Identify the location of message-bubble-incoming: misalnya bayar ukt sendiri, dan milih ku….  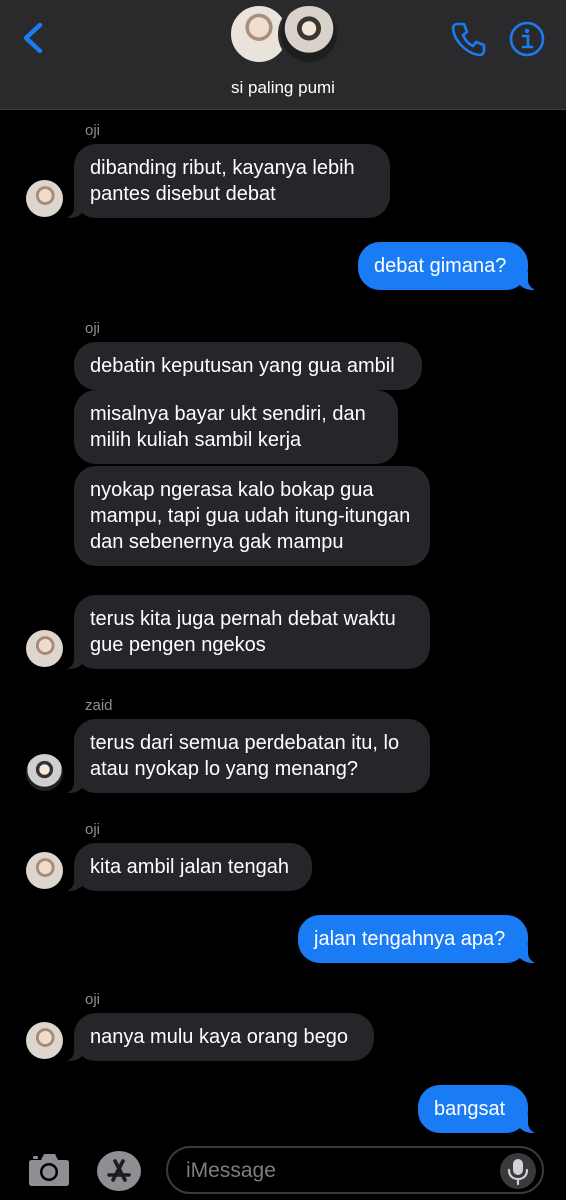
(236, 427).